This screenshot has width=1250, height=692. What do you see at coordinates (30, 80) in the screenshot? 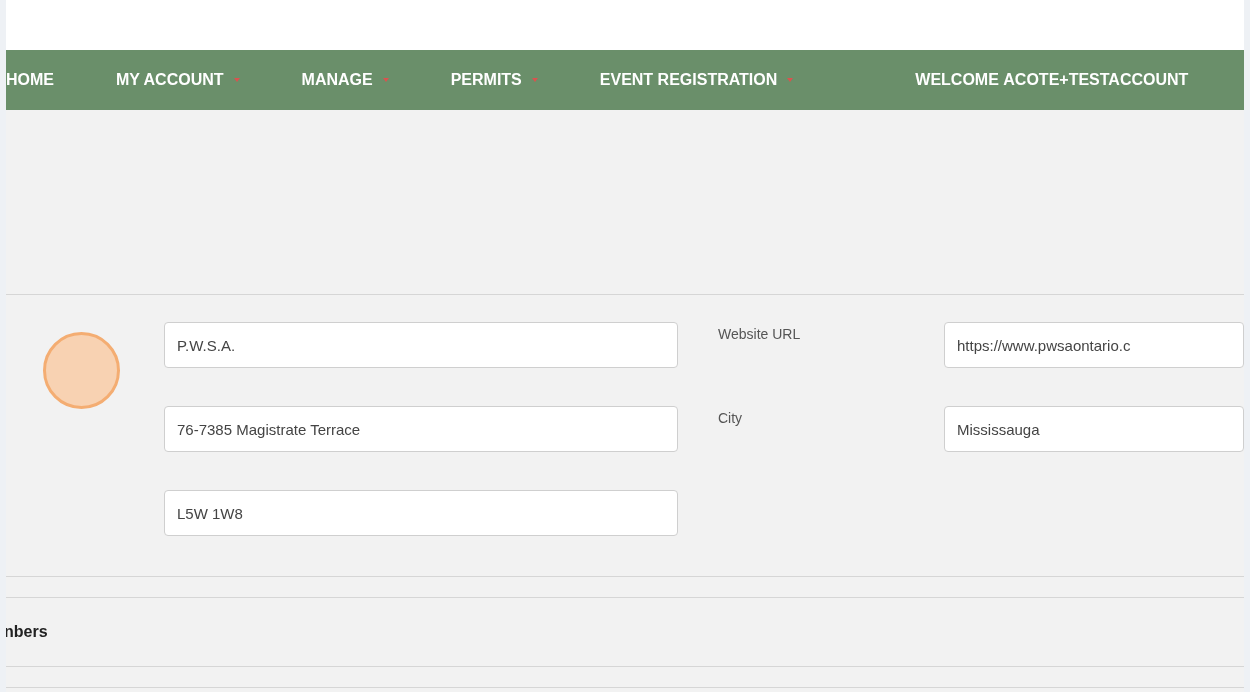
I see `nav-link: HOME` at bounding box center [30, 80].